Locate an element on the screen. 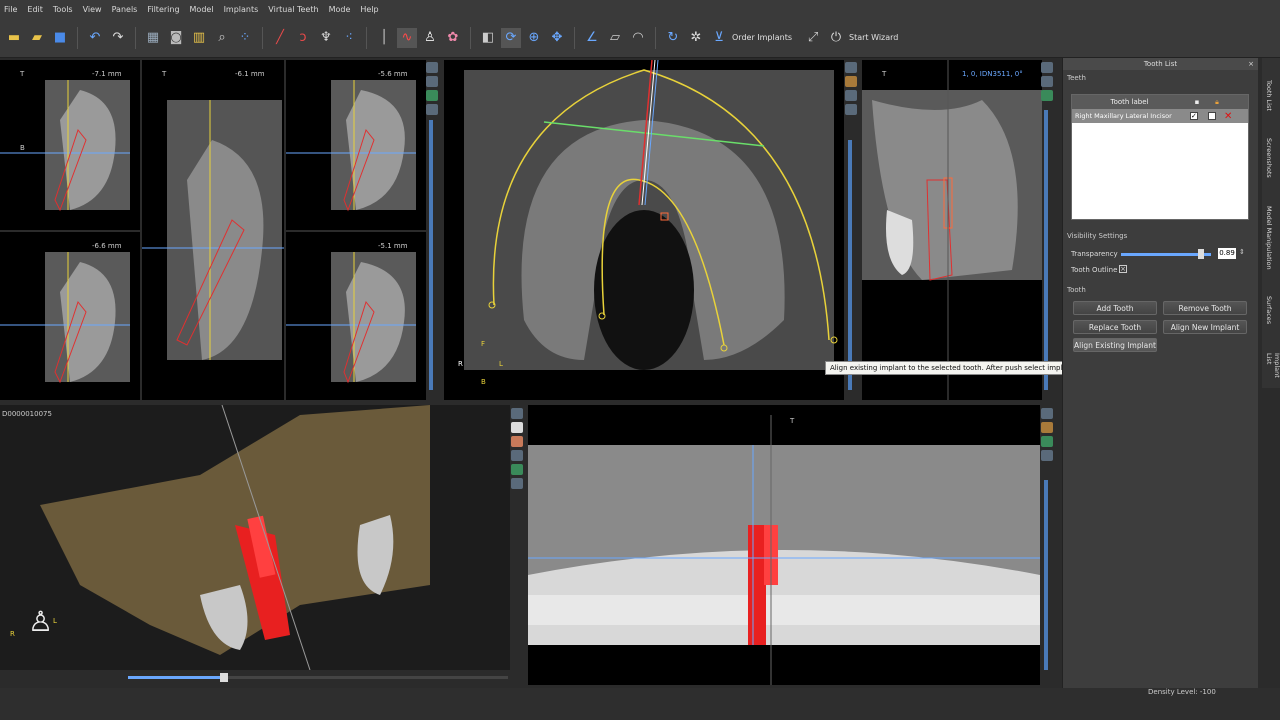  tooth-icon: ♙ is located at coordinates (430, 38).